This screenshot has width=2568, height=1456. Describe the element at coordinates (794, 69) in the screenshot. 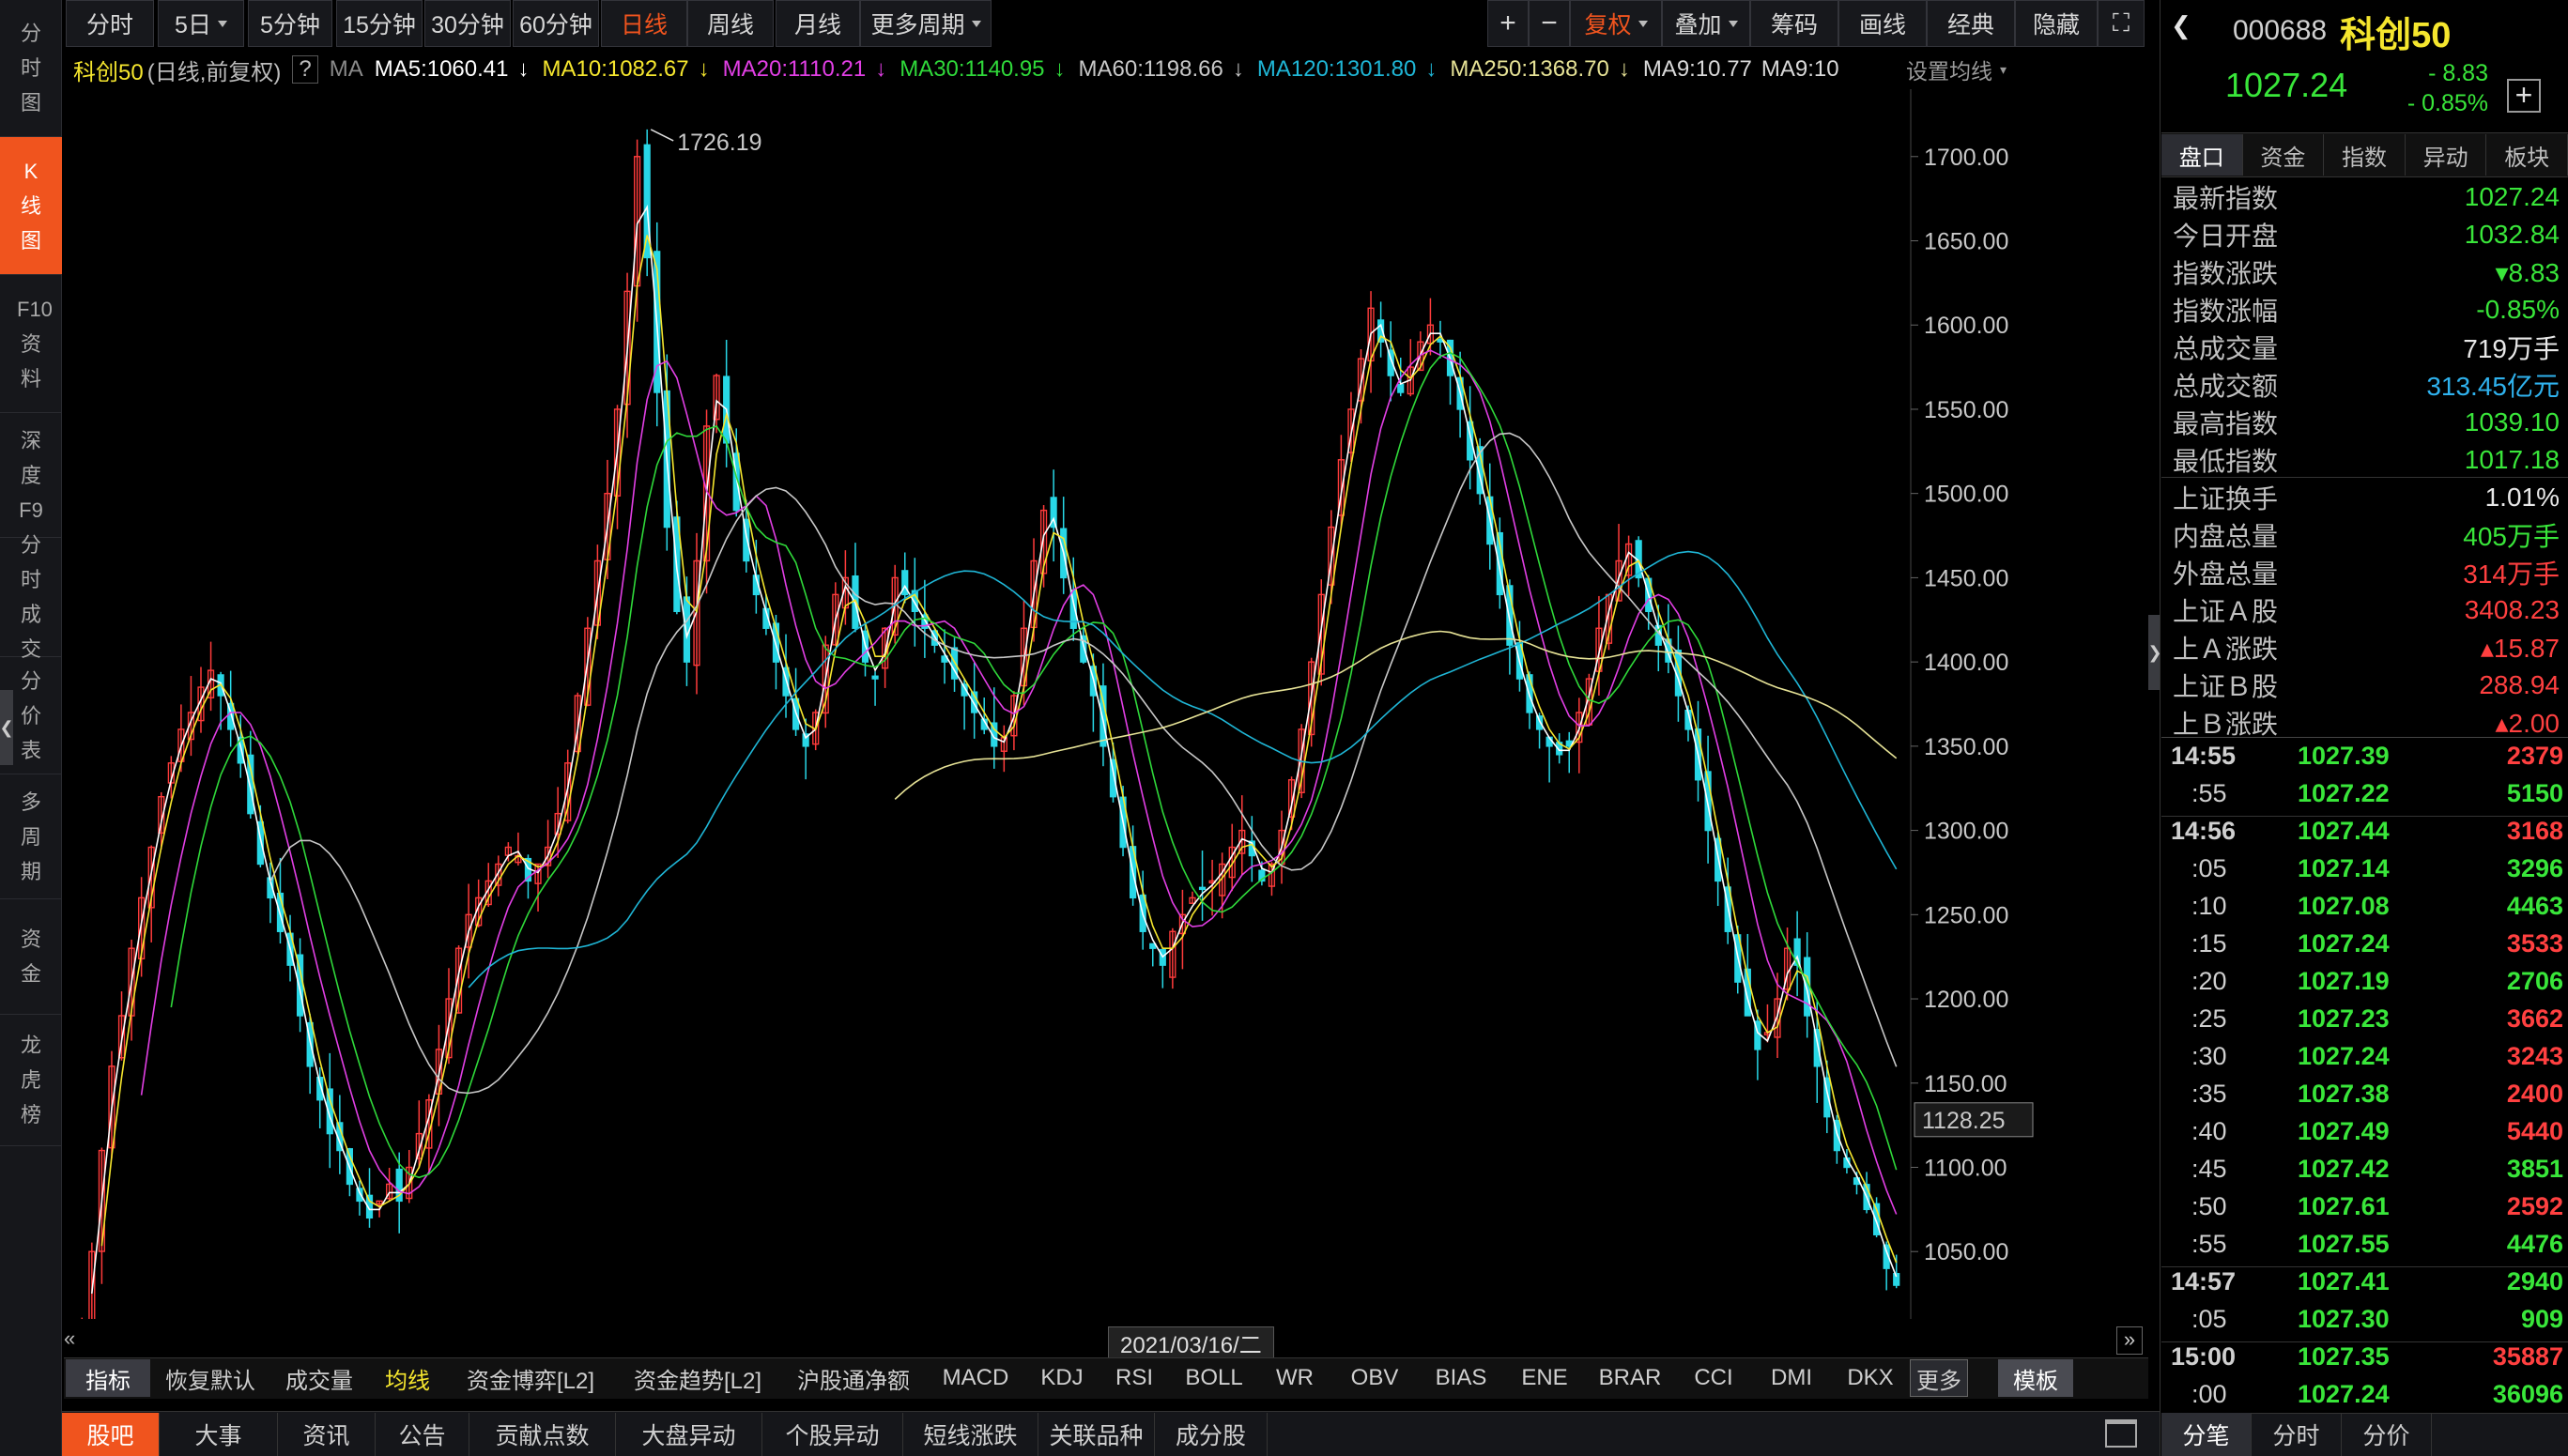

I see `ma-item-2: MA20:1110.21` at that location.